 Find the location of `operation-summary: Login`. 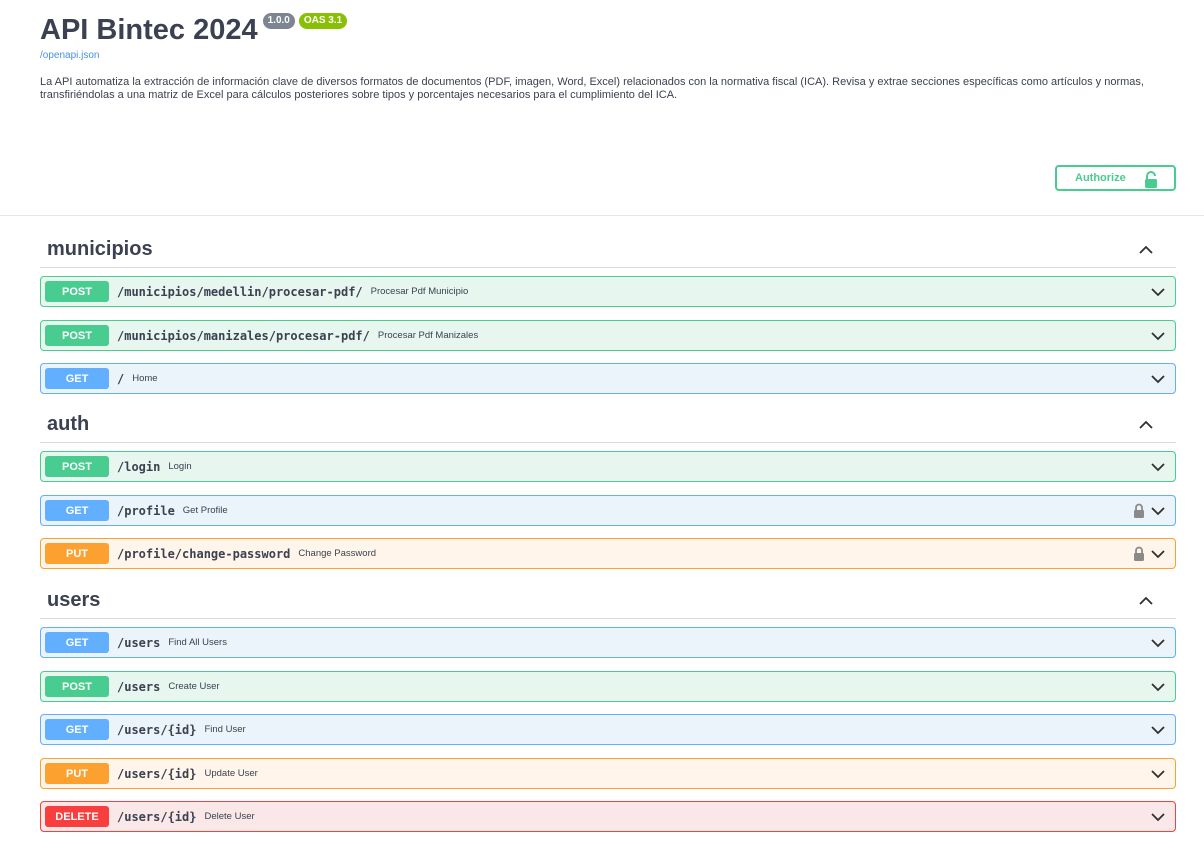

operation-summary: Login is located at coordinates (180, 466).